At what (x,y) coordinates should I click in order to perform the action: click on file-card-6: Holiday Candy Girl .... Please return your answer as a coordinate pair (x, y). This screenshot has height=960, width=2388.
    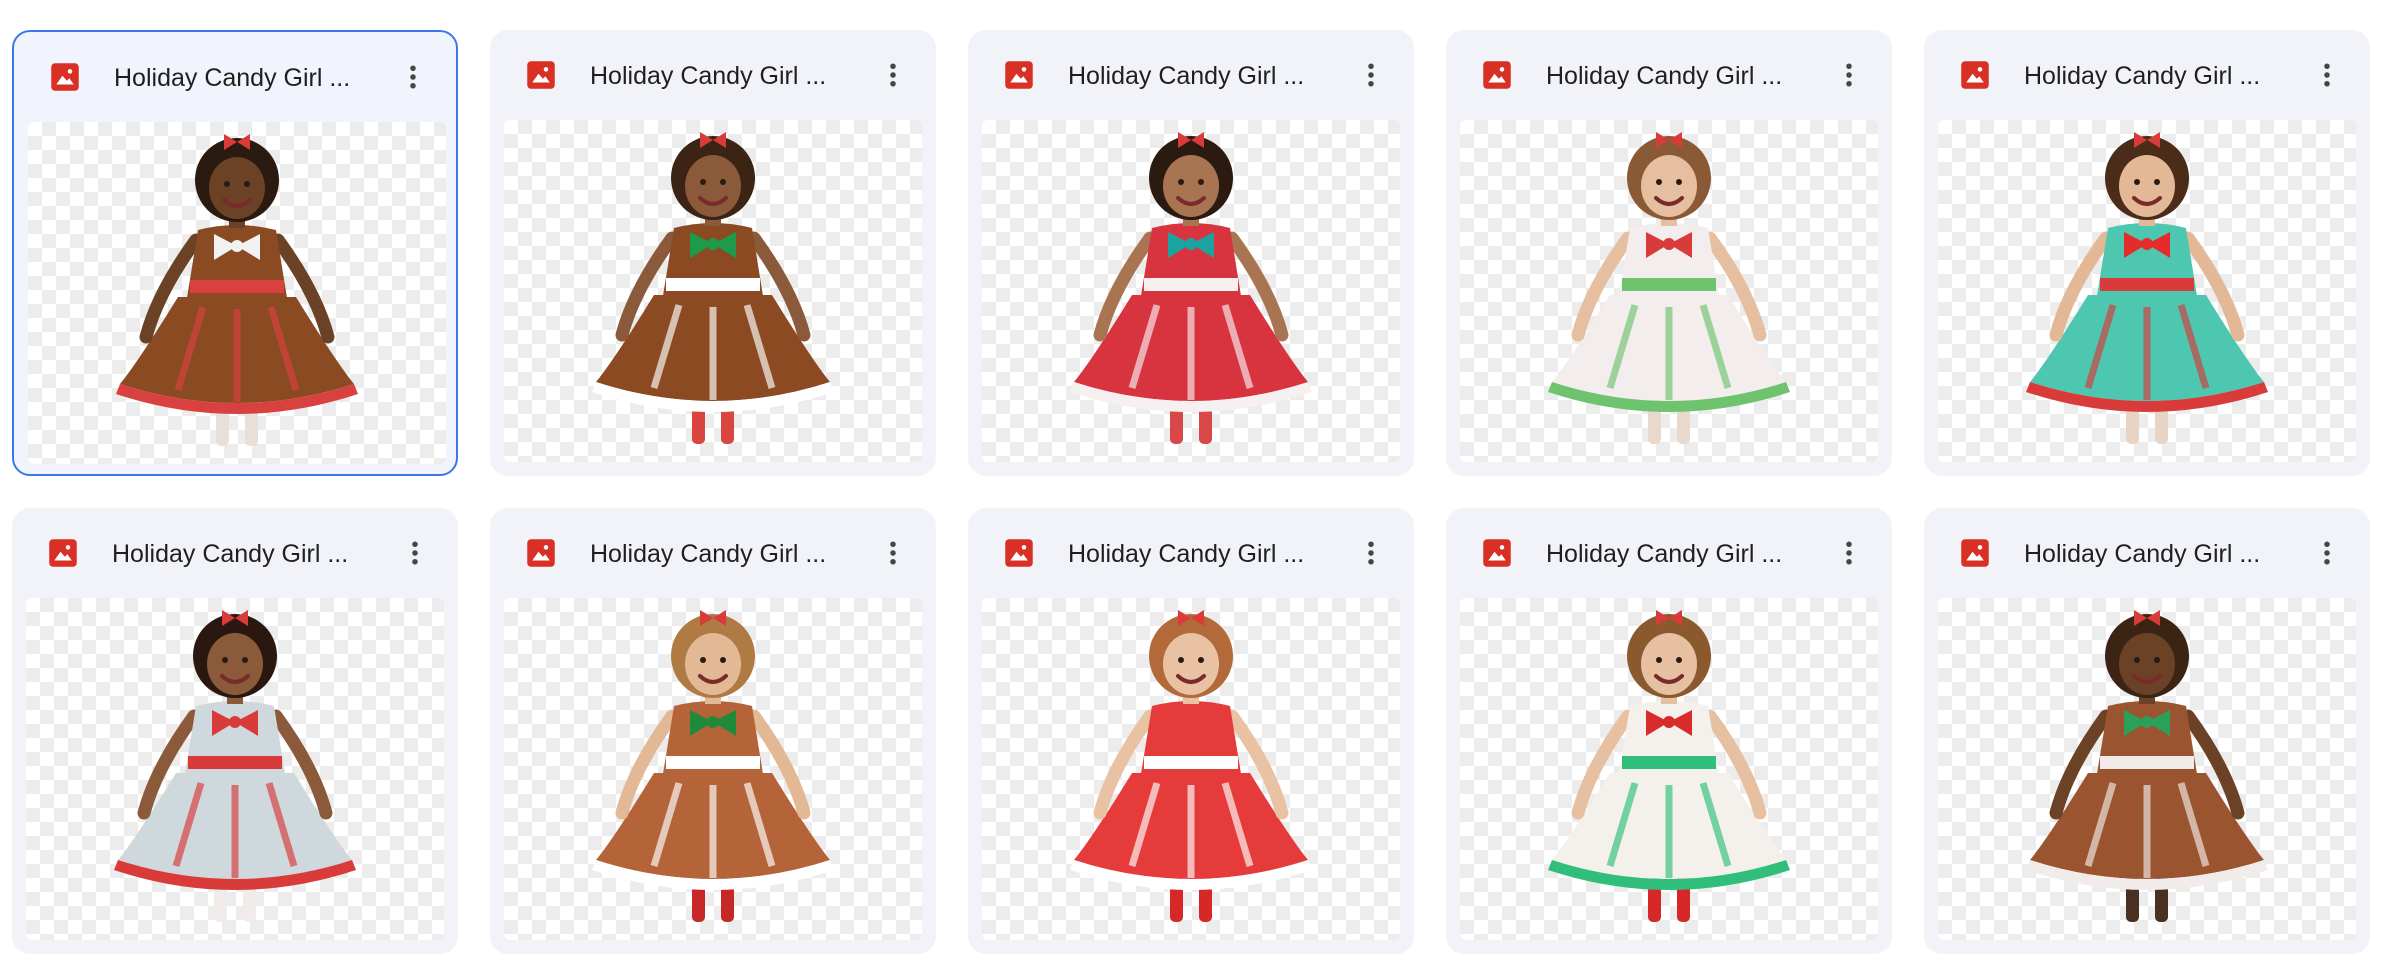
    Looking at the image, I should click on (235, 731).